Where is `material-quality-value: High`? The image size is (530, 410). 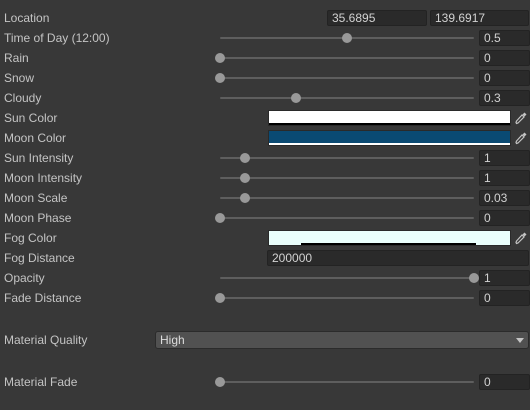
material-quality-value: High is located at coordinates (172, 340).